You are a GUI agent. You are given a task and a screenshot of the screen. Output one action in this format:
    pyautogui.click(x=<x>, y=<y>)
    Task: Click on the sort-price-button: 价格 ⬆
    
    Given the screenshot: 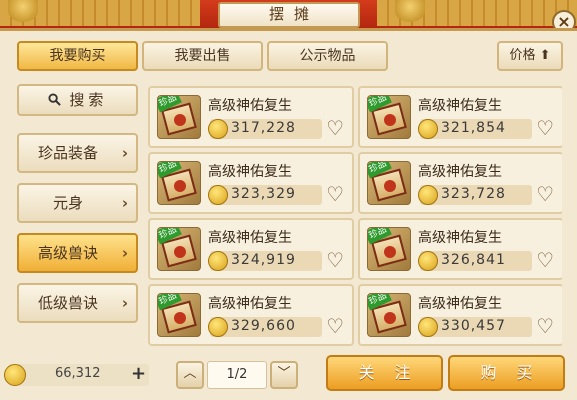 What is the action you would take?
    pyautogui.click(x=530, y=56)
    